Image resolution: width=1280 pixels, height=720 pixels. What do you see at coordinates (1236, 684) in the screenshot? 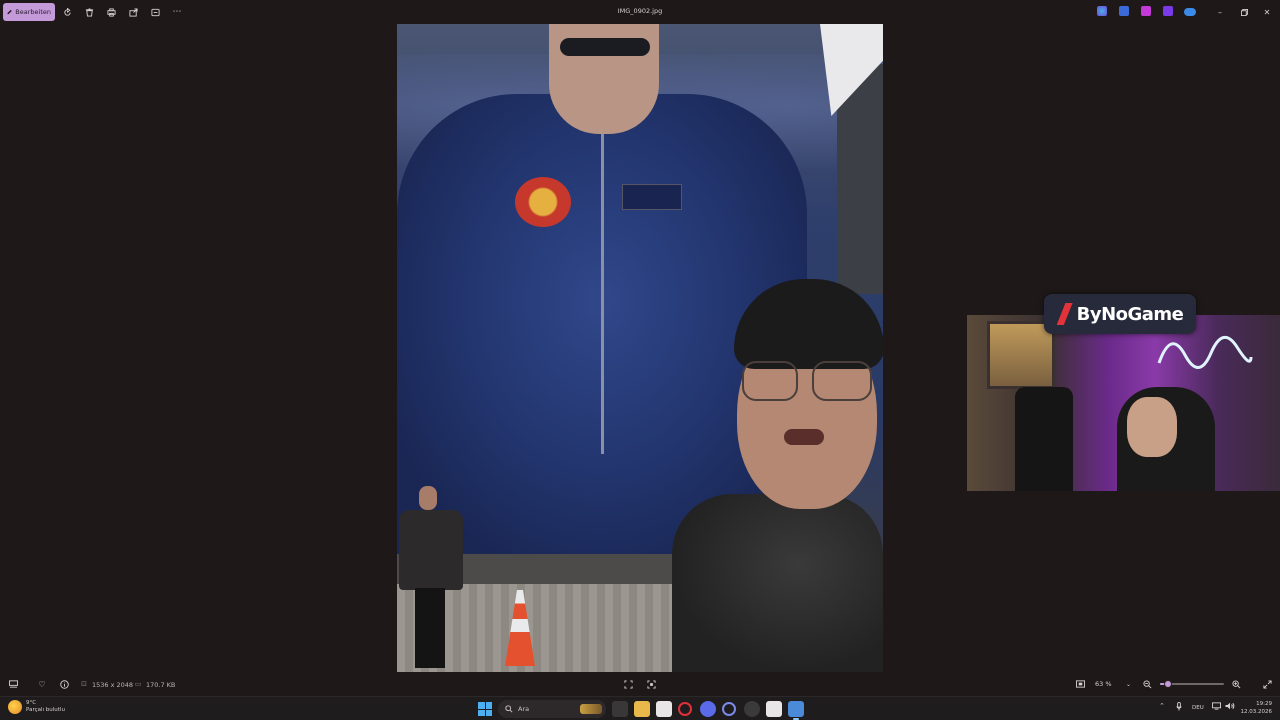
I see `zoom-in-icon` at bounding box center [1236, 684].